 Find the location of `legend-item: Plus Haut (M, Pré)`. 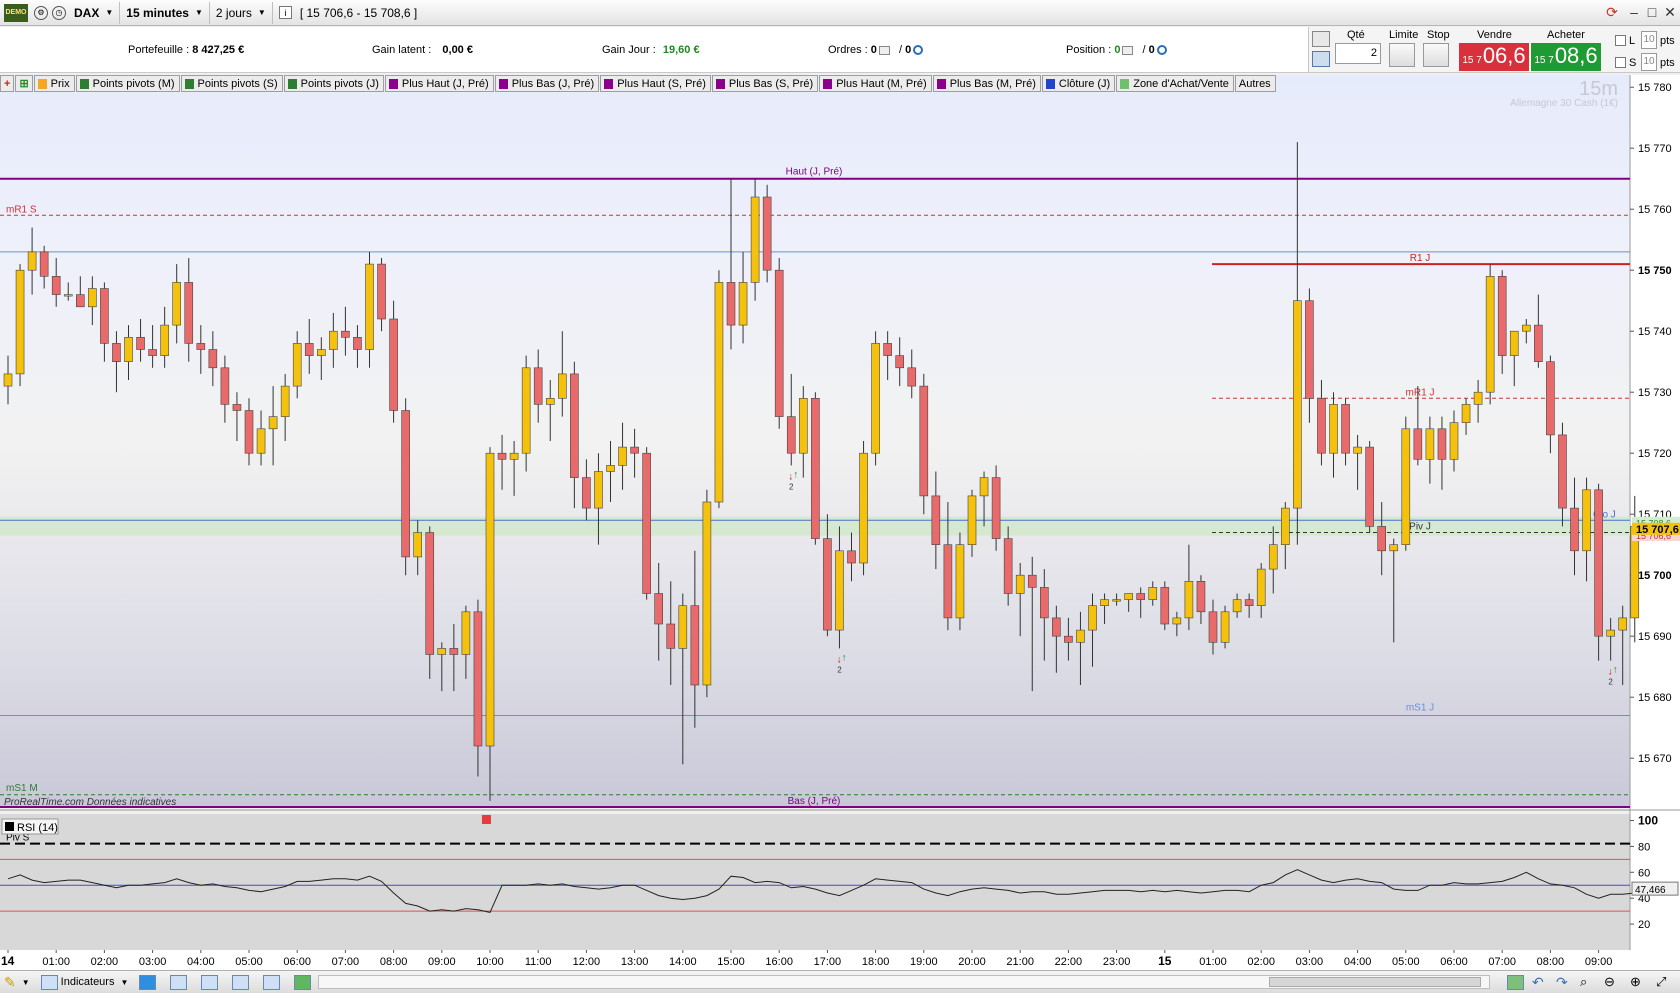

legend-item: Plus Haut (M, Pré) is located at coordinates (875, 83).